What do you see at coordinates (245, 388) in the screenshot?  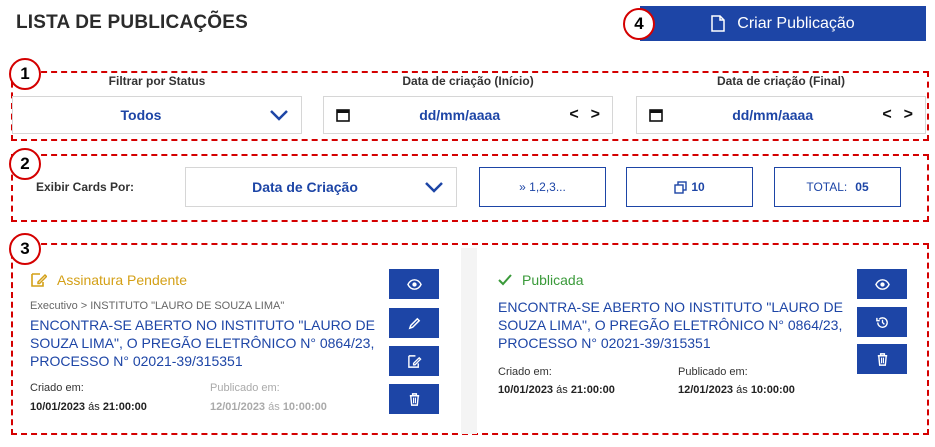 I see `card-1-published-label: Publicado em:` at bounding box center [245, 388].